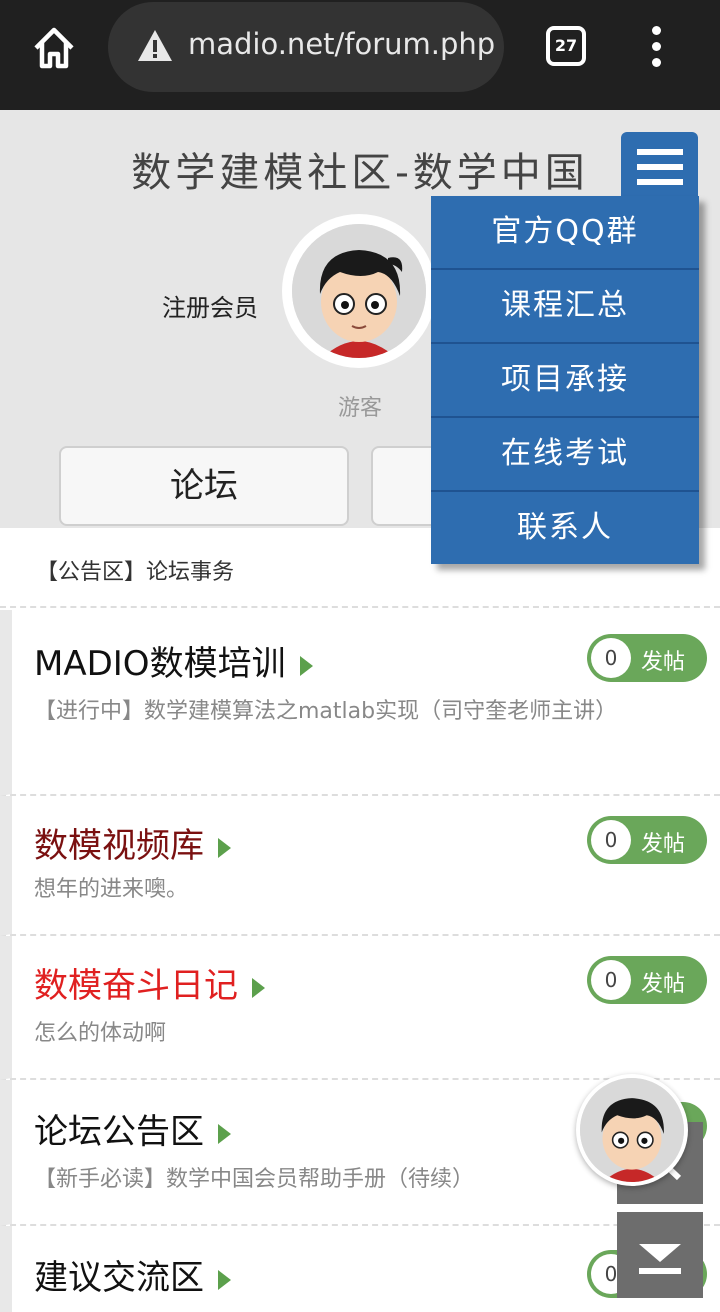  I want to click on address-bar: madio.net/forum.php, so click(306, 47).